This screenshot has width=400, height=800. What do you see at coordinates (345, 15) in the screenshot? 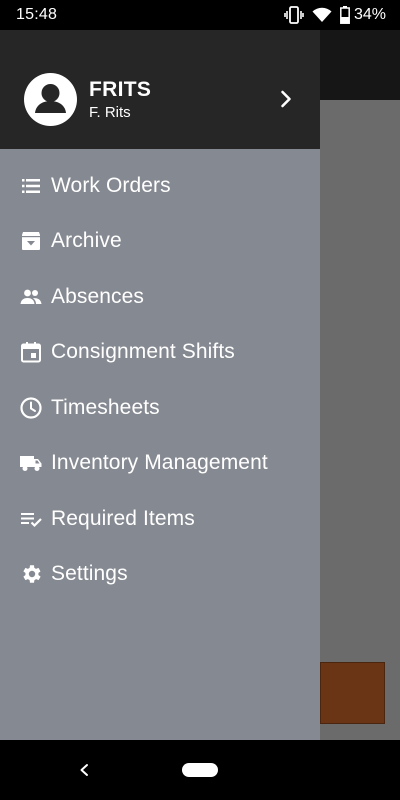
I see `battery-icon` at bounding box center [345, 15].